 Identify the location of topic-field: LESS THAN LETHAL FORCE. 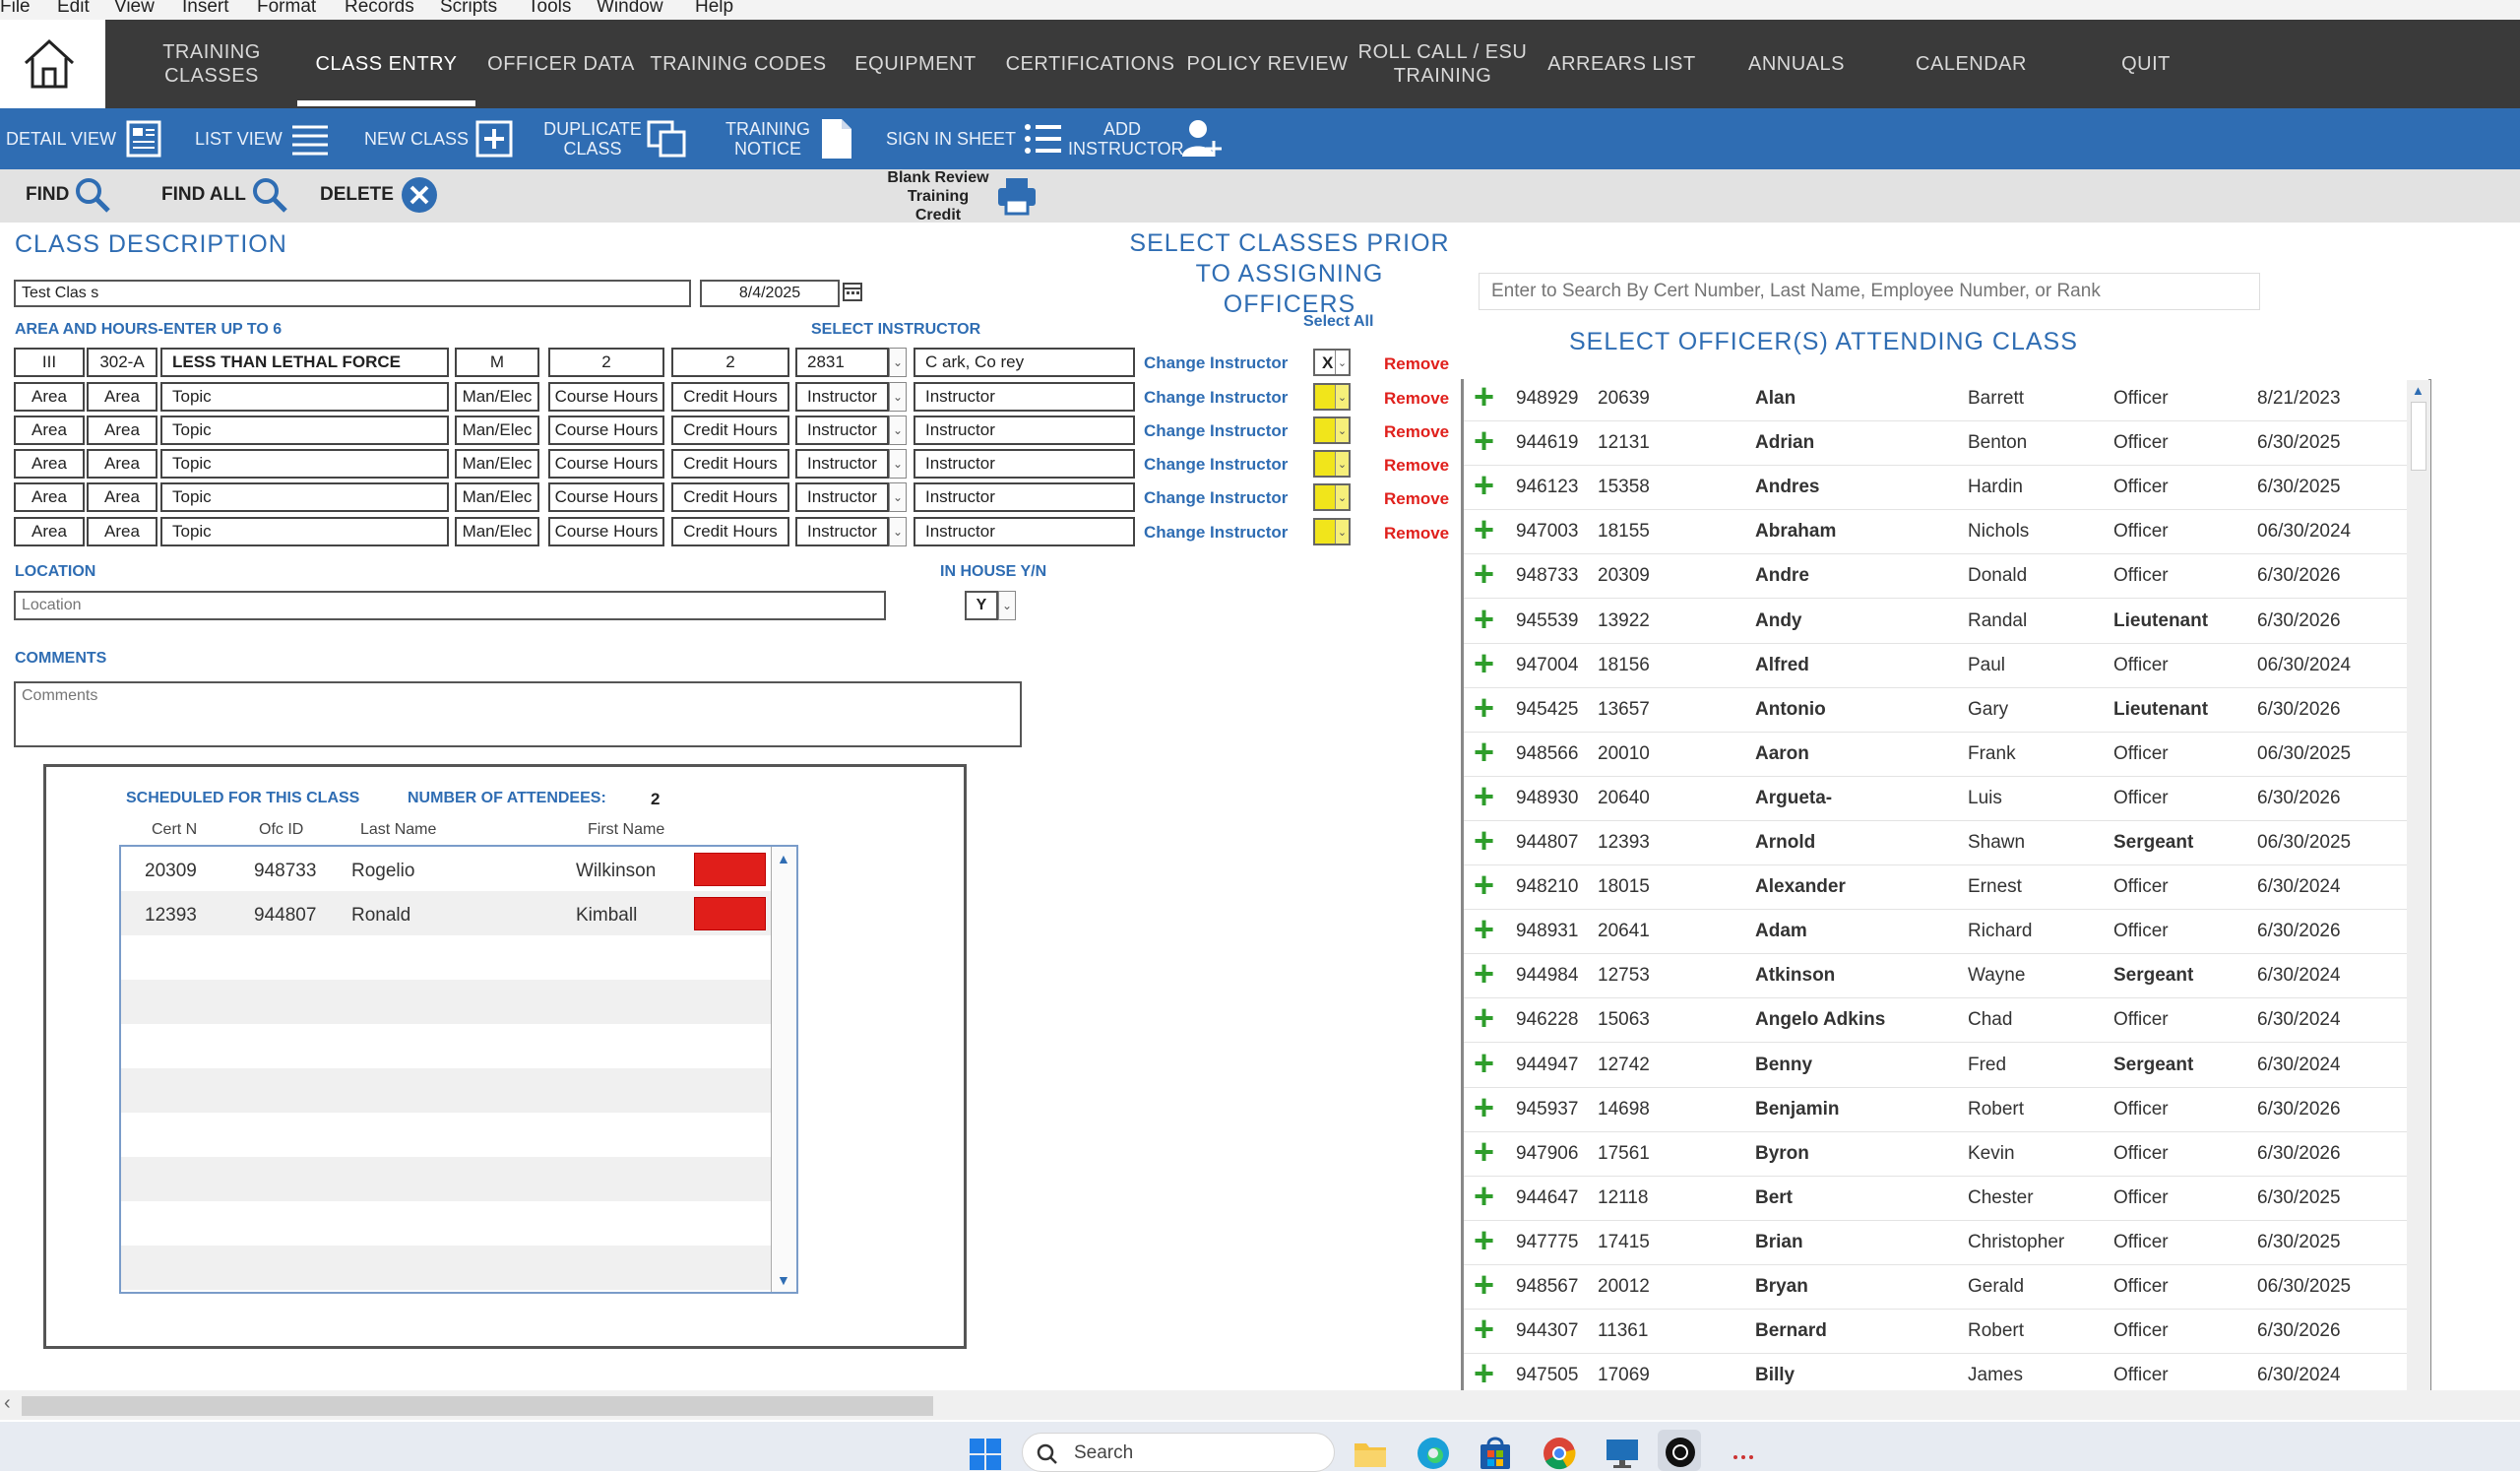
(304, 362).